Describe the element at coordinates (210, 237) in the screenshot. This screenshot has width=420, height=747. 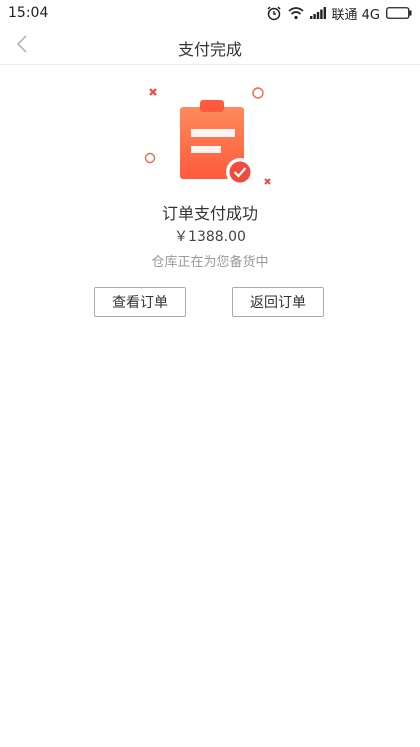
I see `payment-amount: ￥1388.00` at that location.